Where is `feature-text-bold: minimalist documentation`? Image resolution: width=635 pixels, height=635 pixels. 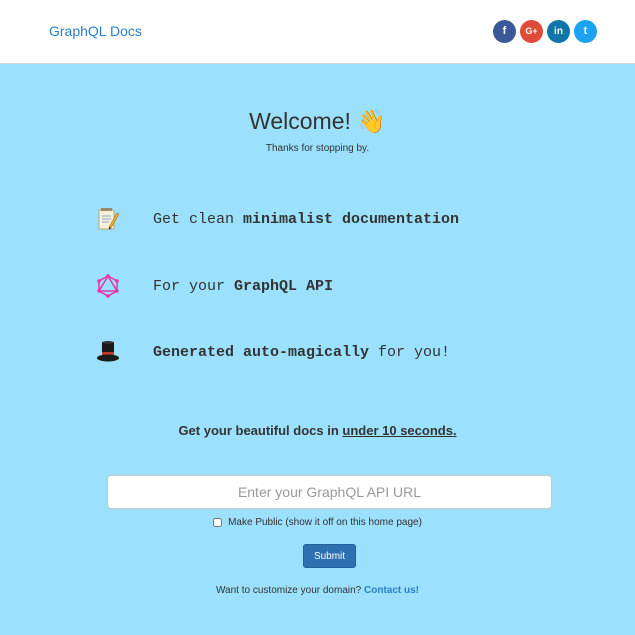
feature-text-bold: minimalist documentation is located at coordinates (351, 219).